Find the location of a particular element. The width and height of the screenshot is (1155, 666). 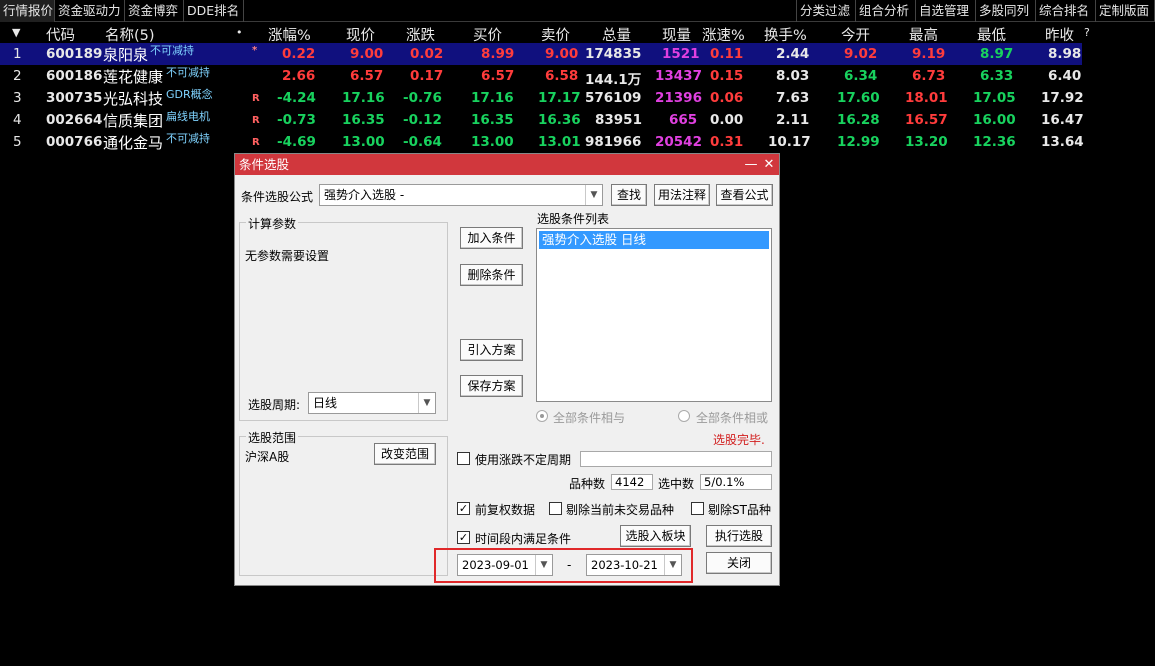

row-number: 5 is located at coordinates (17, 142).